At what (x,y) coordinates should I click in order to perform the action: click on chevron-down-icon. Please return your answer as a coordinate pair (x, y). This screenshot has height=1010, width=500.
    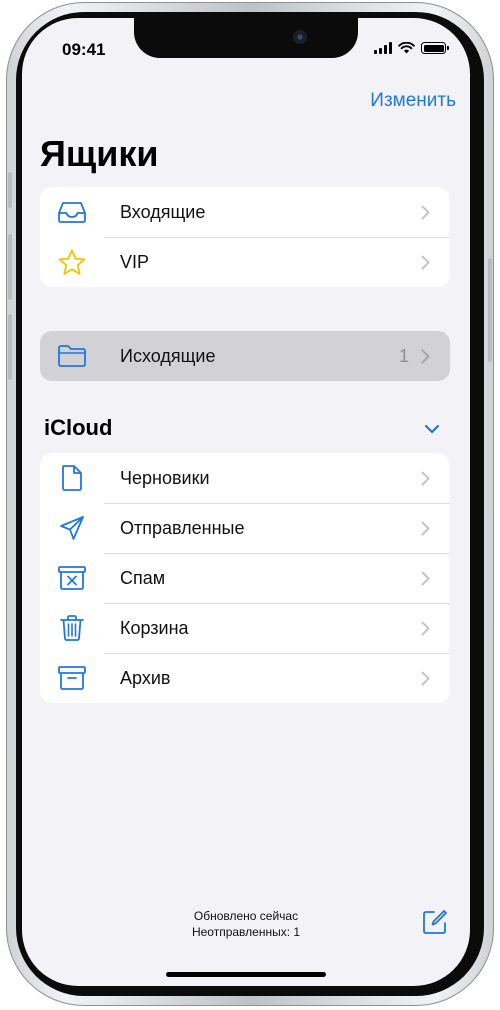
    Looking at the image, I should click on (432, 430).